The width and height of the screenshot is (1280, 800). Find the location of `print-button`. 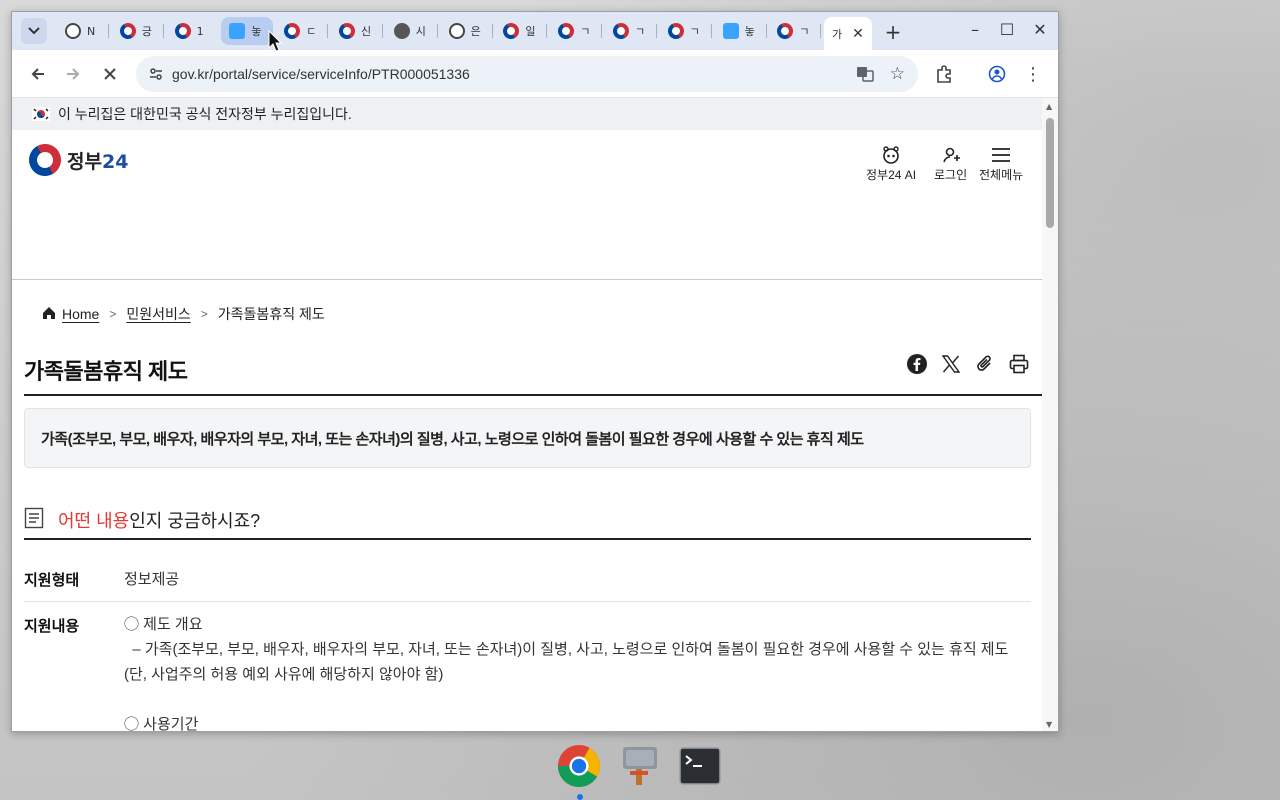

print-button is located at coordinates (1019, 364).